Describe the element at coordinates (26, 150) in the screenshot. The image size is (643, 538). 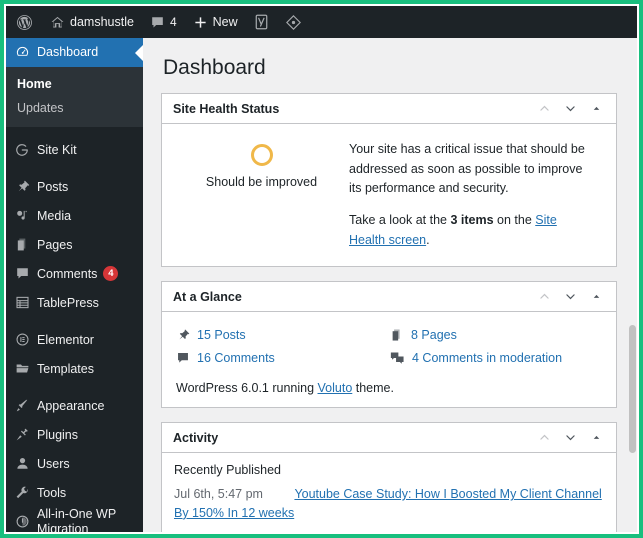
I see `google-g-icon` at that location.